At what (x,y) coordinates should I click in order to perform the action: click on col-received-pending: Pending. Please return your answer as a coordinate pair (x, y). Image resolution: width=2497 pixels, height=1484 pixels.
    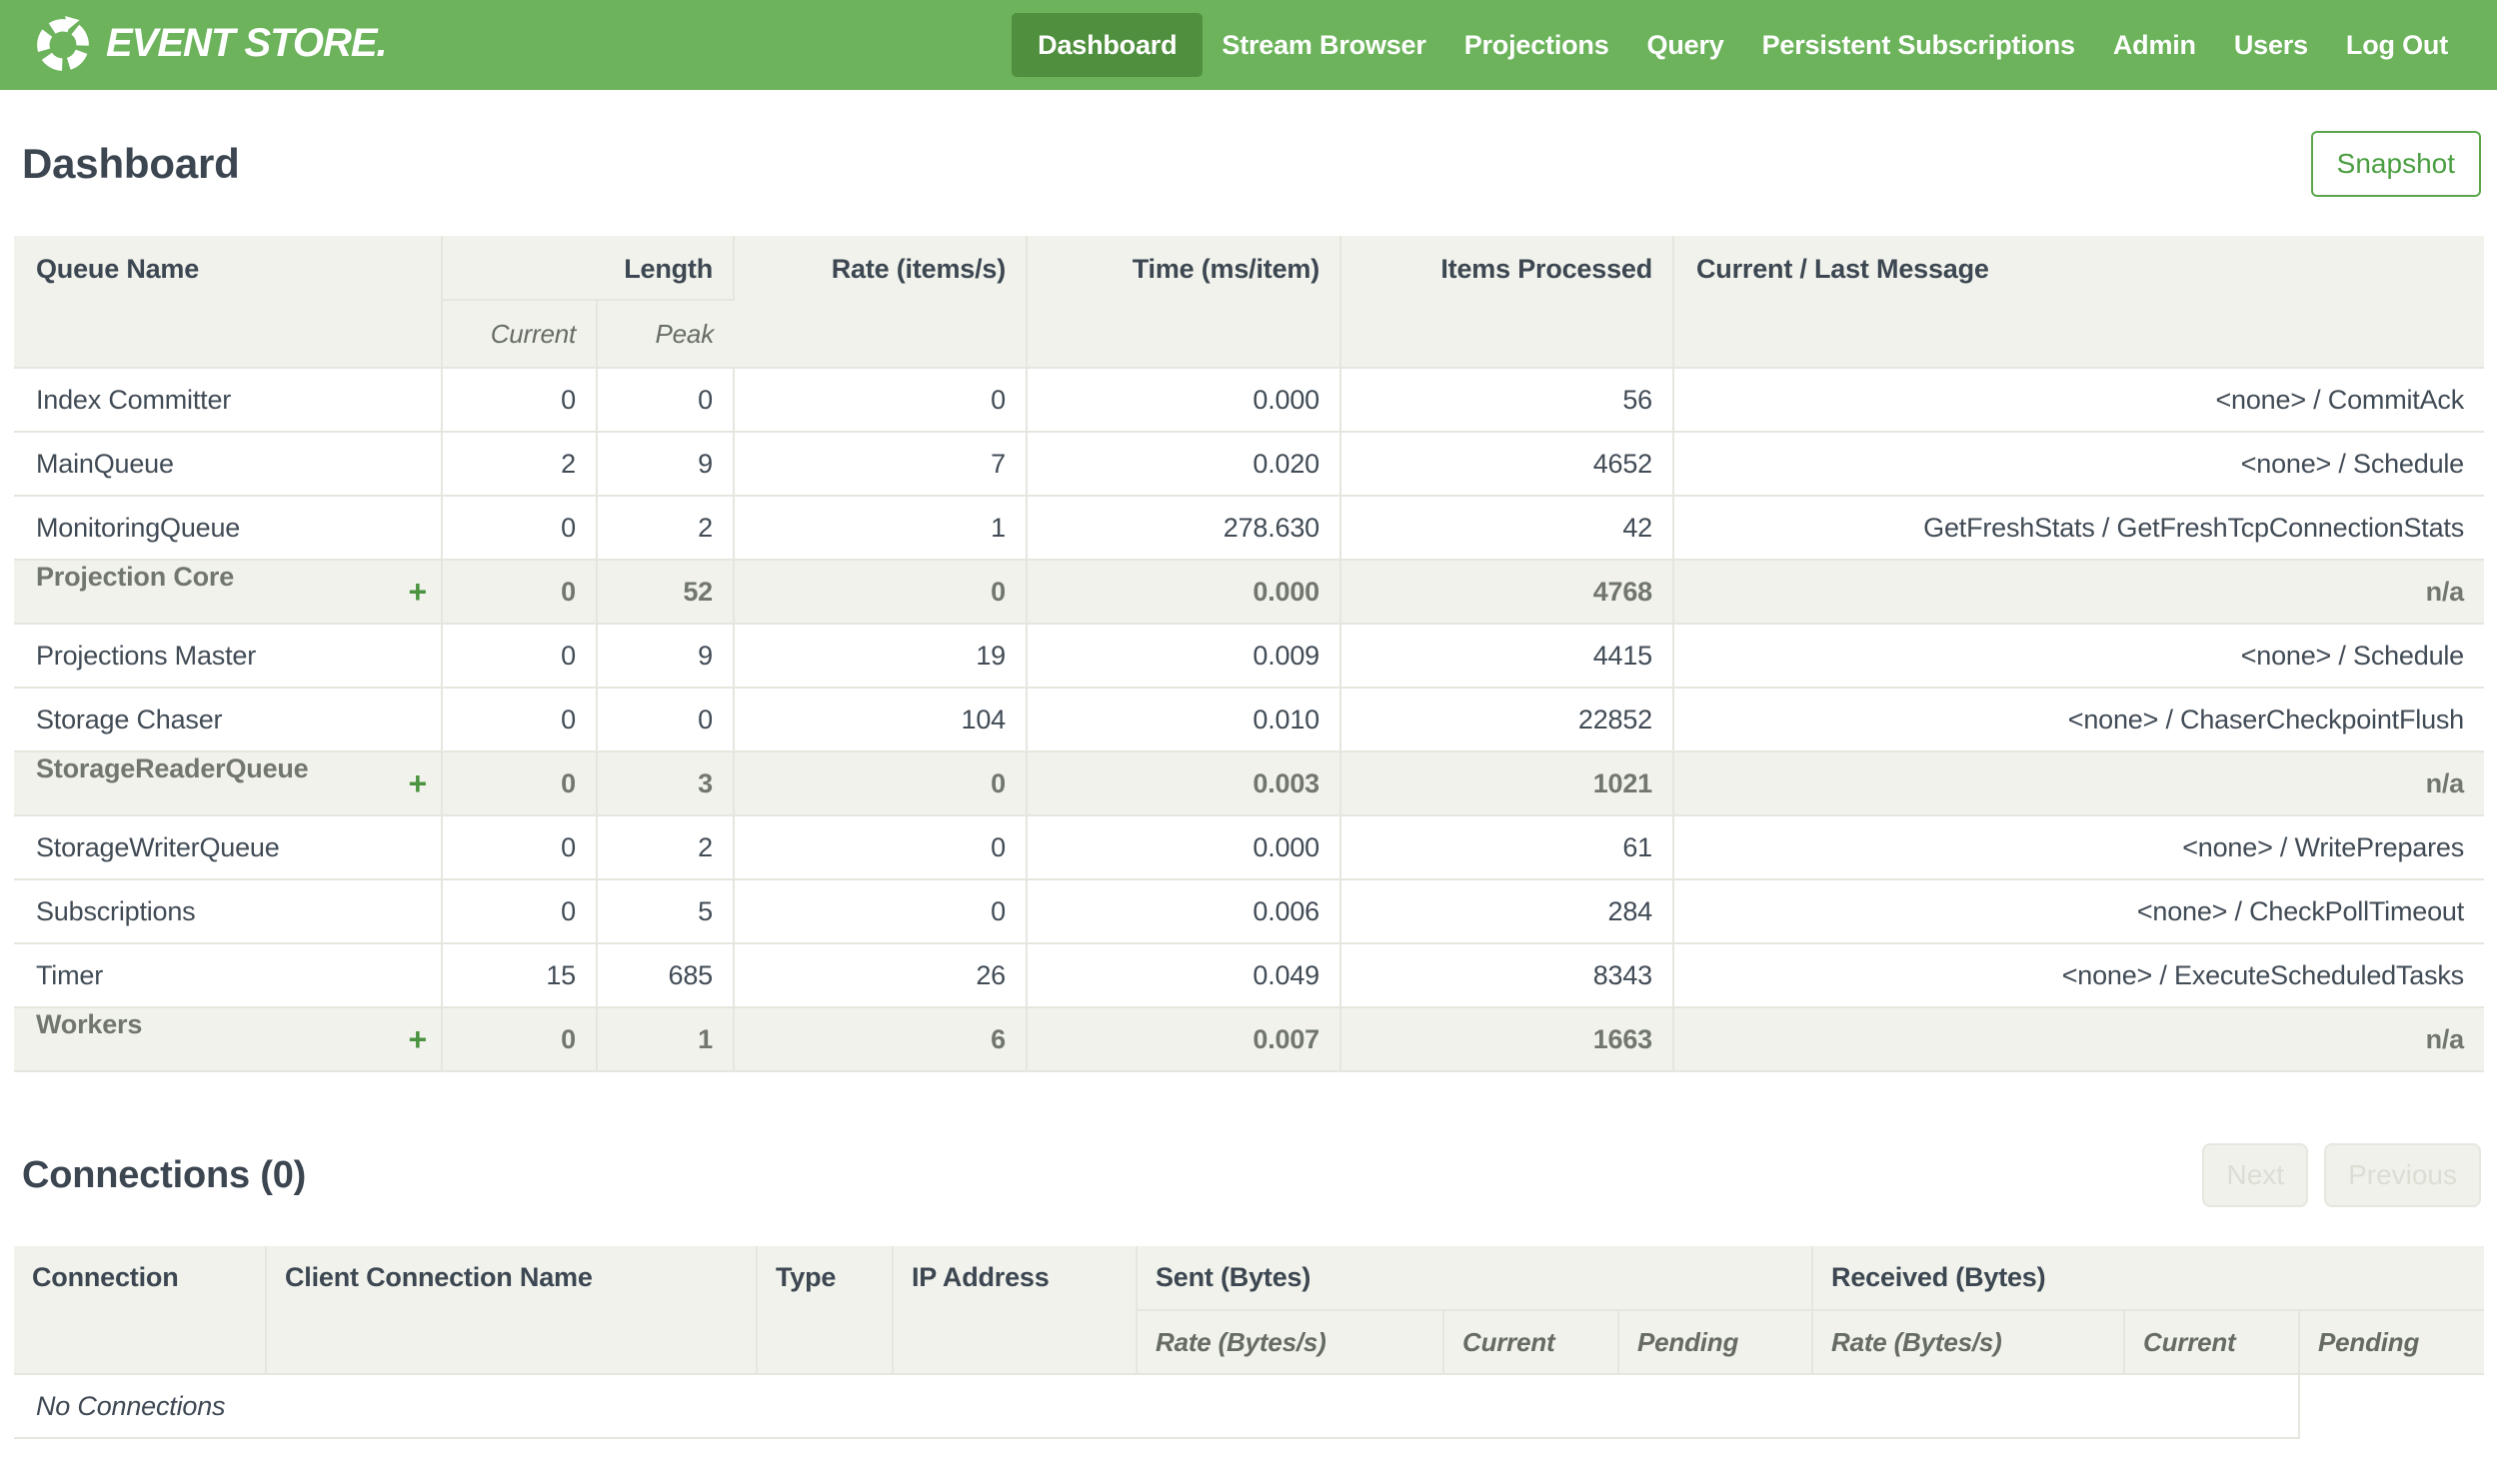
    Looking at the image, I should click on (2392, 1342).